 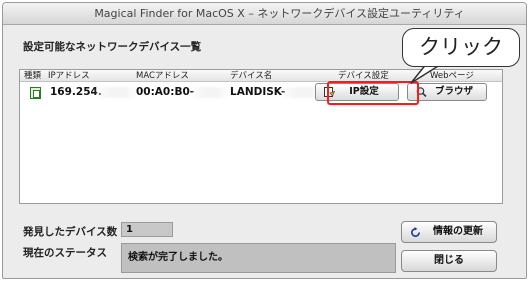 I want to click on column-header-ip: IPアドレス, so click(x=69, y=76).